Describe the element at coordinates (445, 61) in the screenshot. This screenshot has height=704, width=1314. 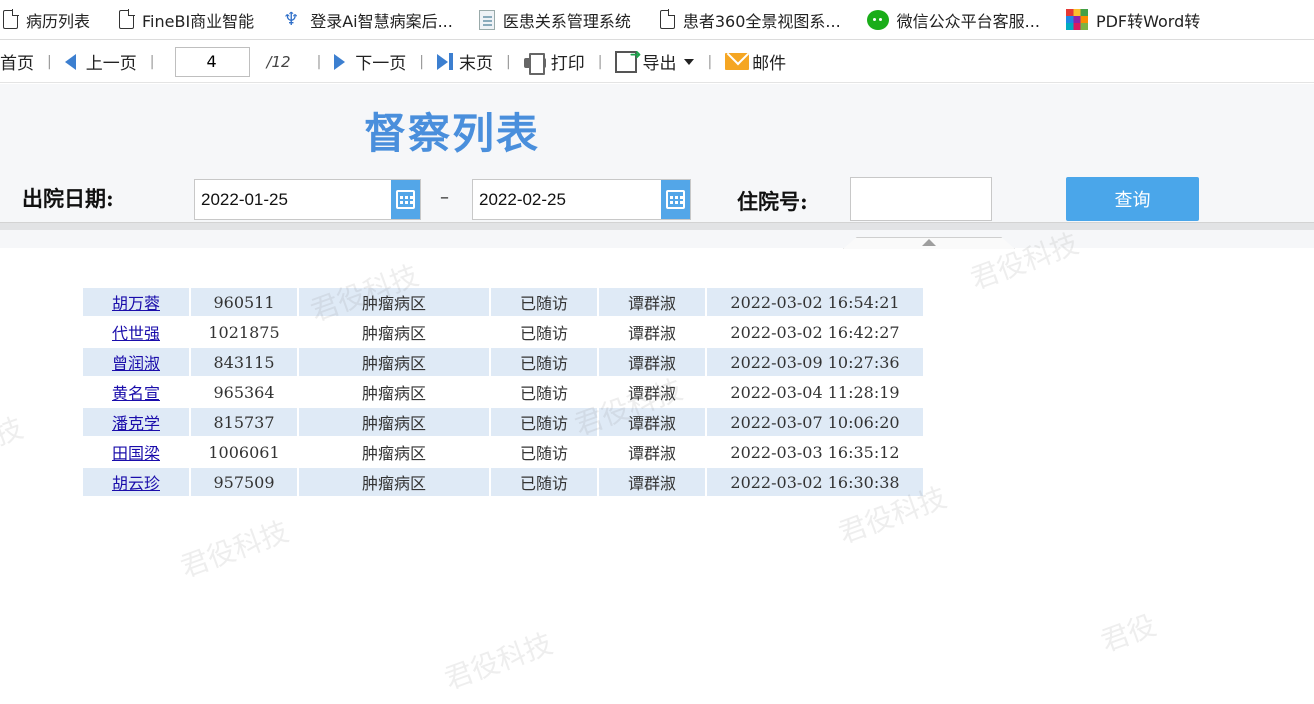
I see `skip-end-icon` at that location.